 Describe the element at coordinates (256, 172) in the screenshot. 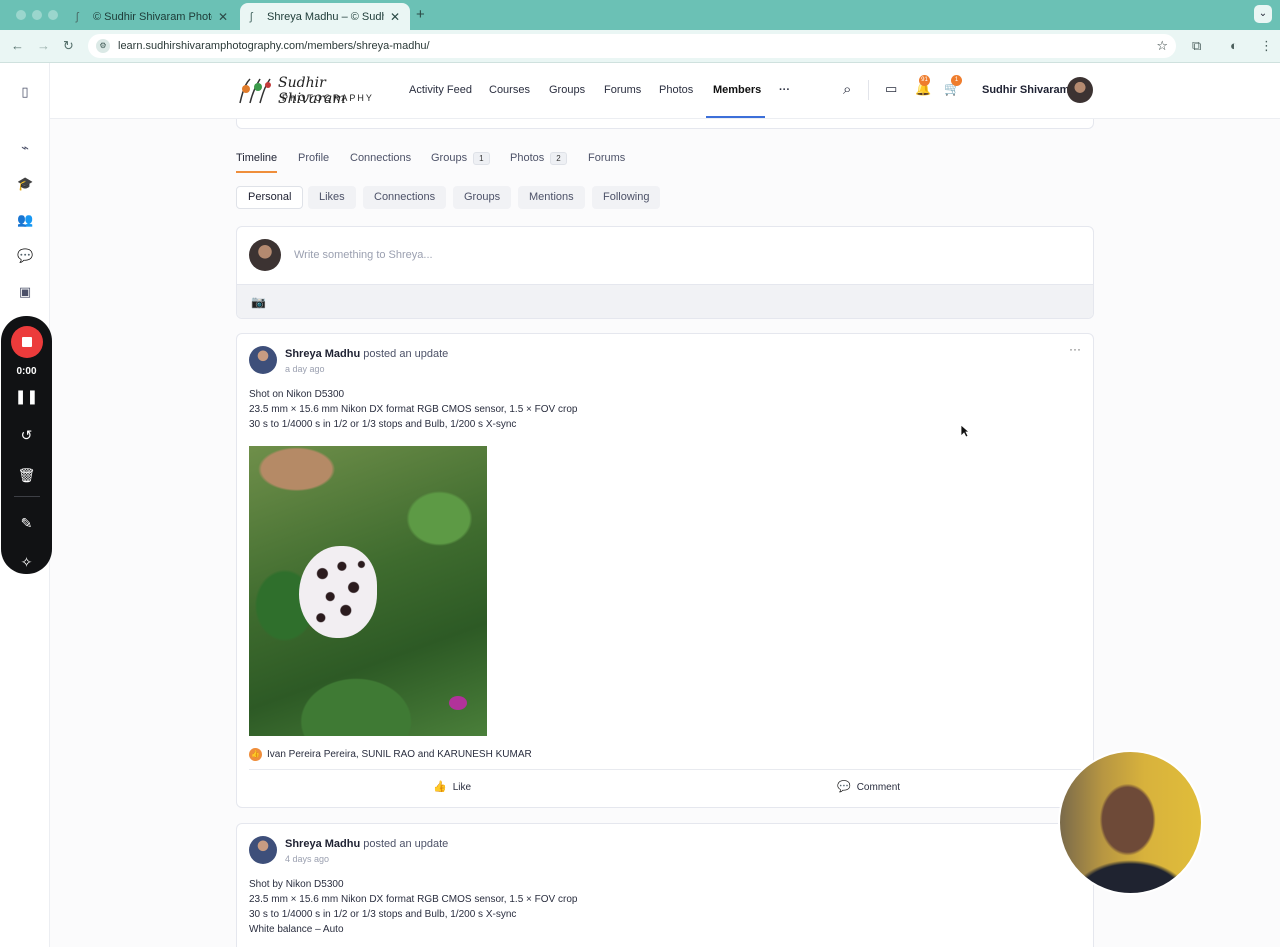

I see `active-tab-indicator` at that location.